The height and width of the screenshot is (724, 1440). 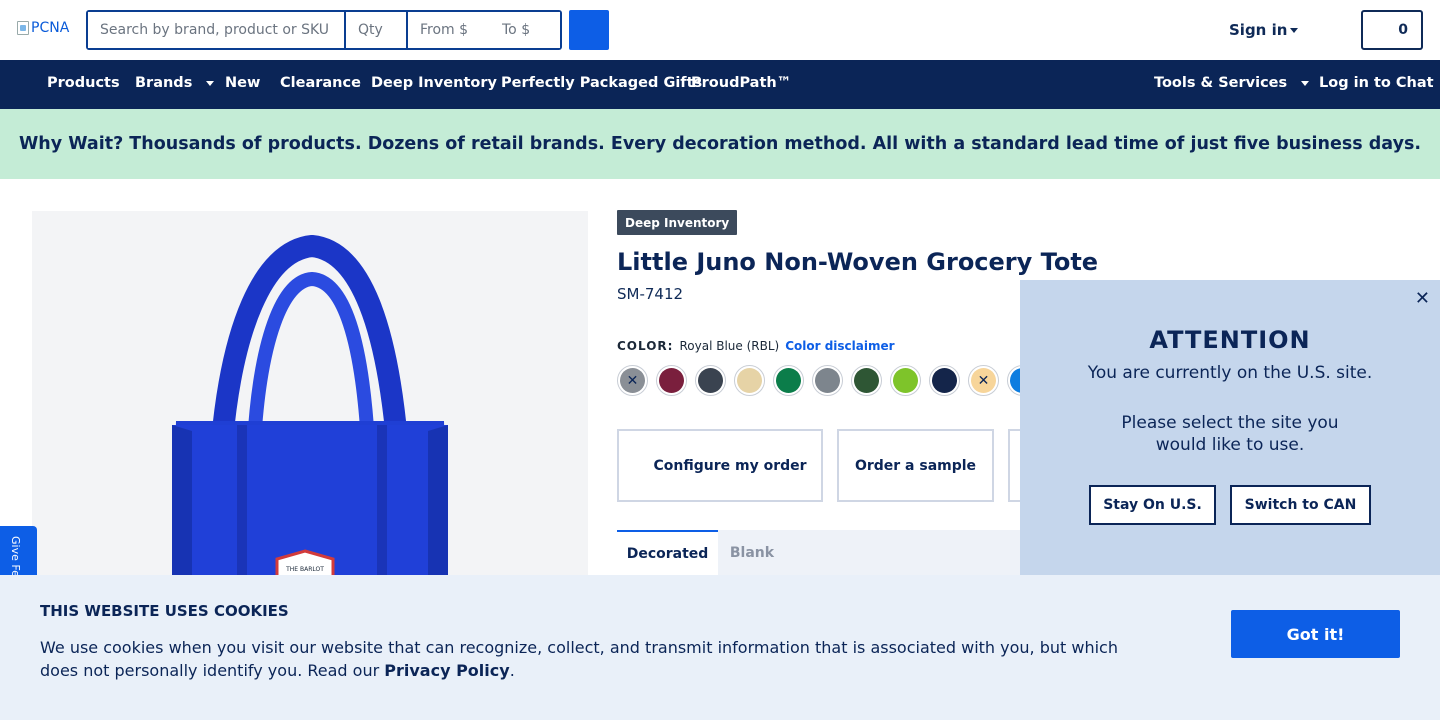 I want to click on nav-item-new: New, so click(x=242, y=83).